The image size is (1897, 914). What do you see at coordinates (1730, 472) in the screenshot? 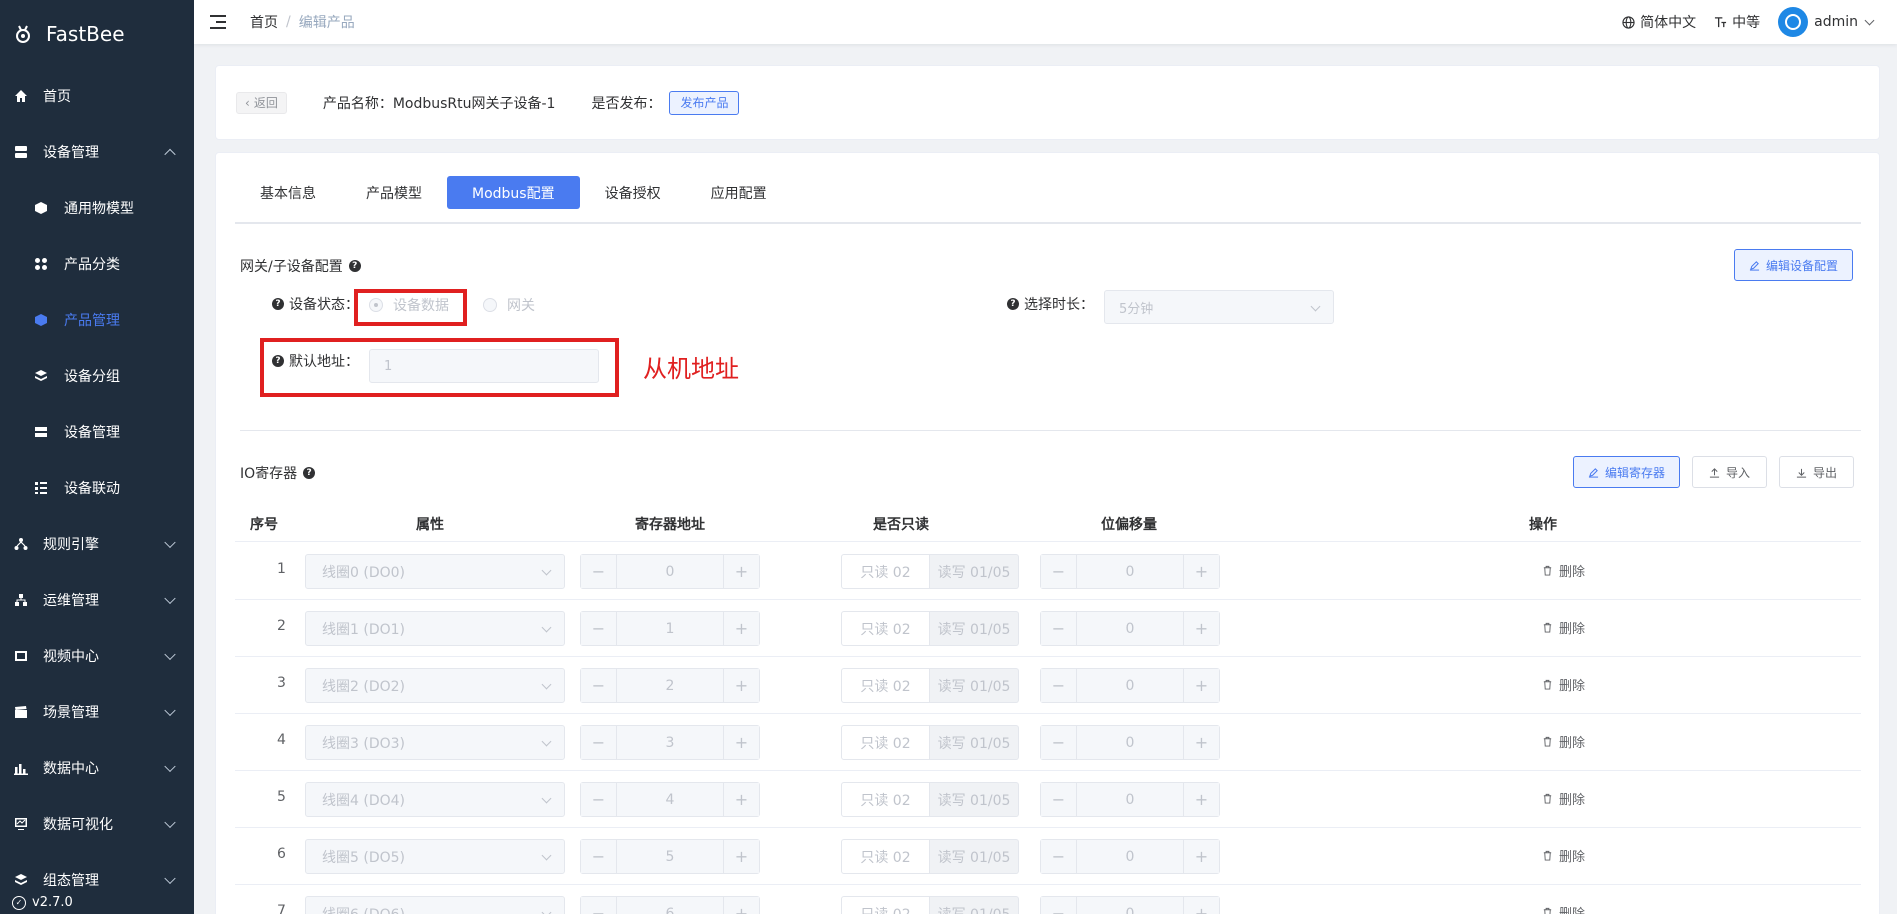
I see `import-button: 导入` at bounding box center [1730, 472].